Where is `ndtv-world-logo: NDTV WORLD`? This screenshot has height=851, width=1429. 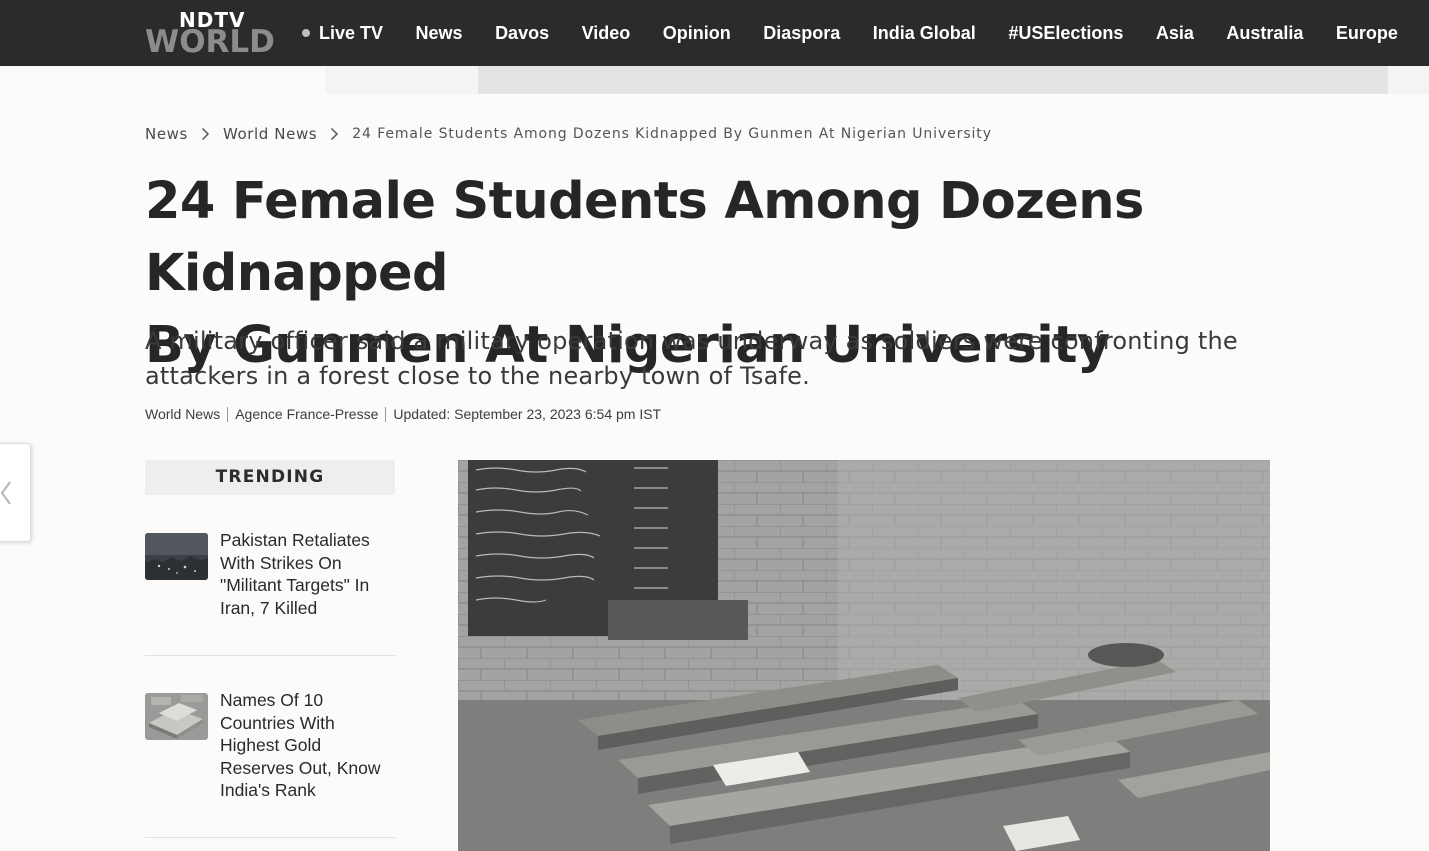
ndtv-world-logo: NDTV WORLD is located at coordinates (210, 34).